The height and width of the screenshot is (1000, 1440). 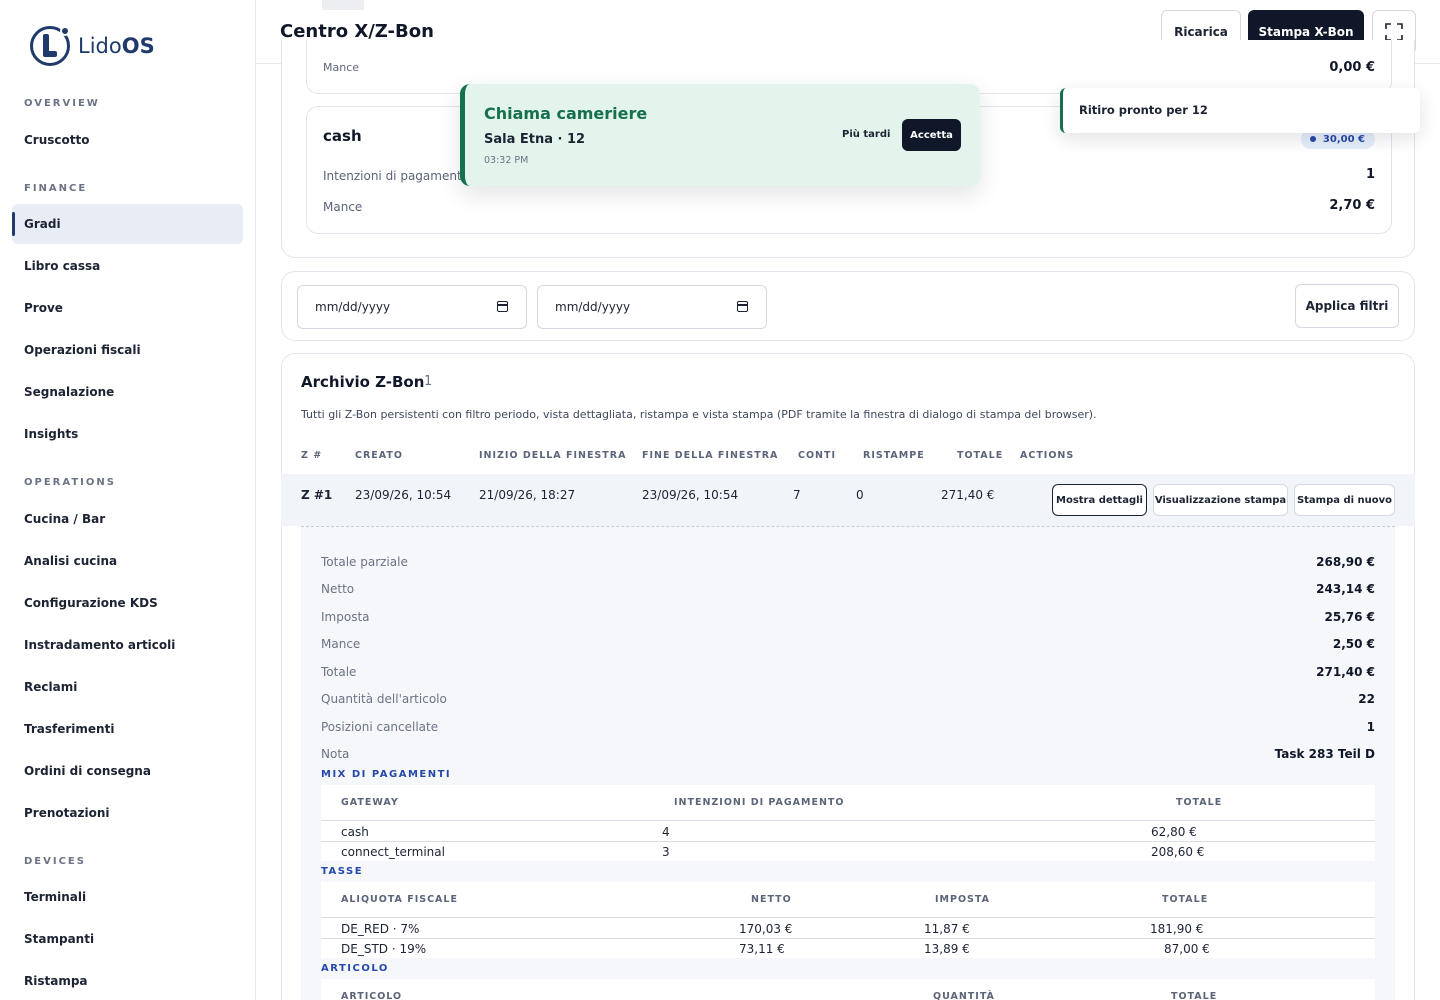 What do you see at coordinates (797, 495) in the screenshot?
I see `cell-accounts: 7` at bounding box center [797, 495].